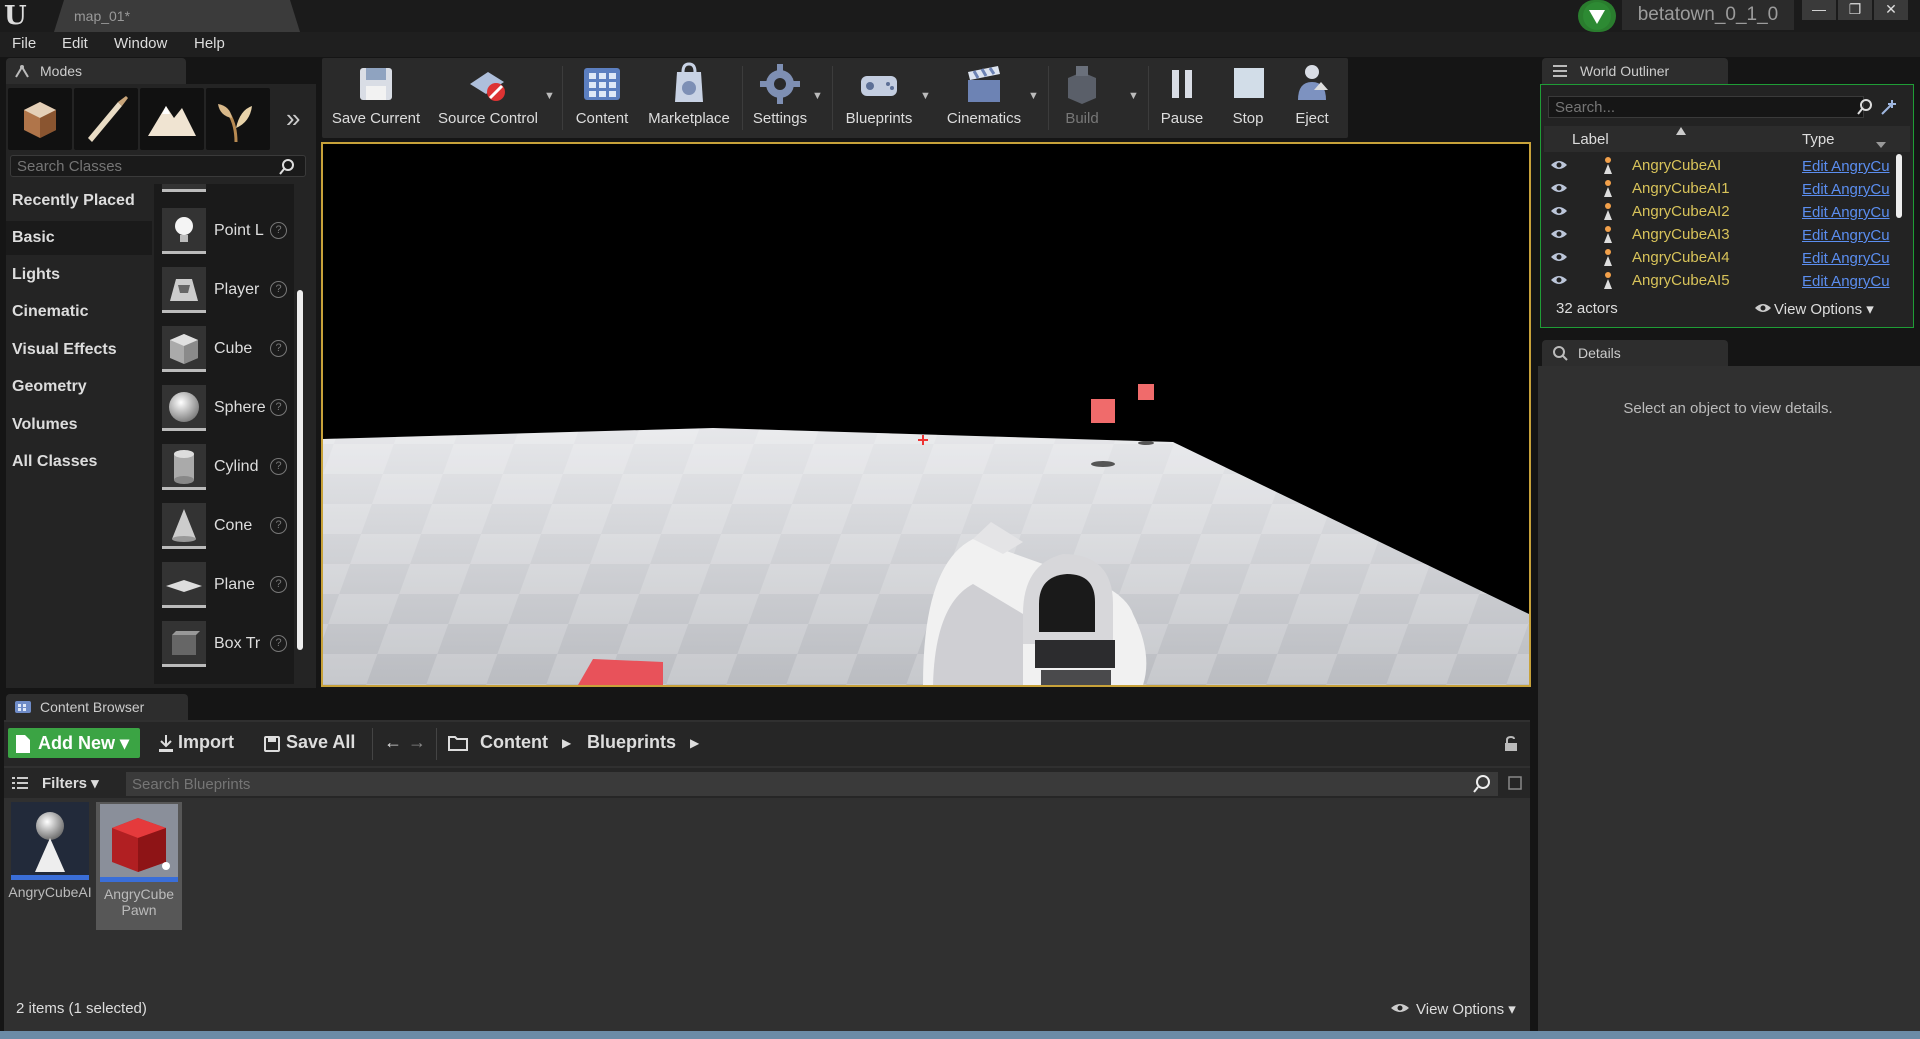 Image resolution: width=1920 pixels, height=1039 pixels. What do you see at coordinates (631, 742) in the screenshot?
I see `breadcrumb-blueprints: Blueprints` at bounding box center [631, 742].